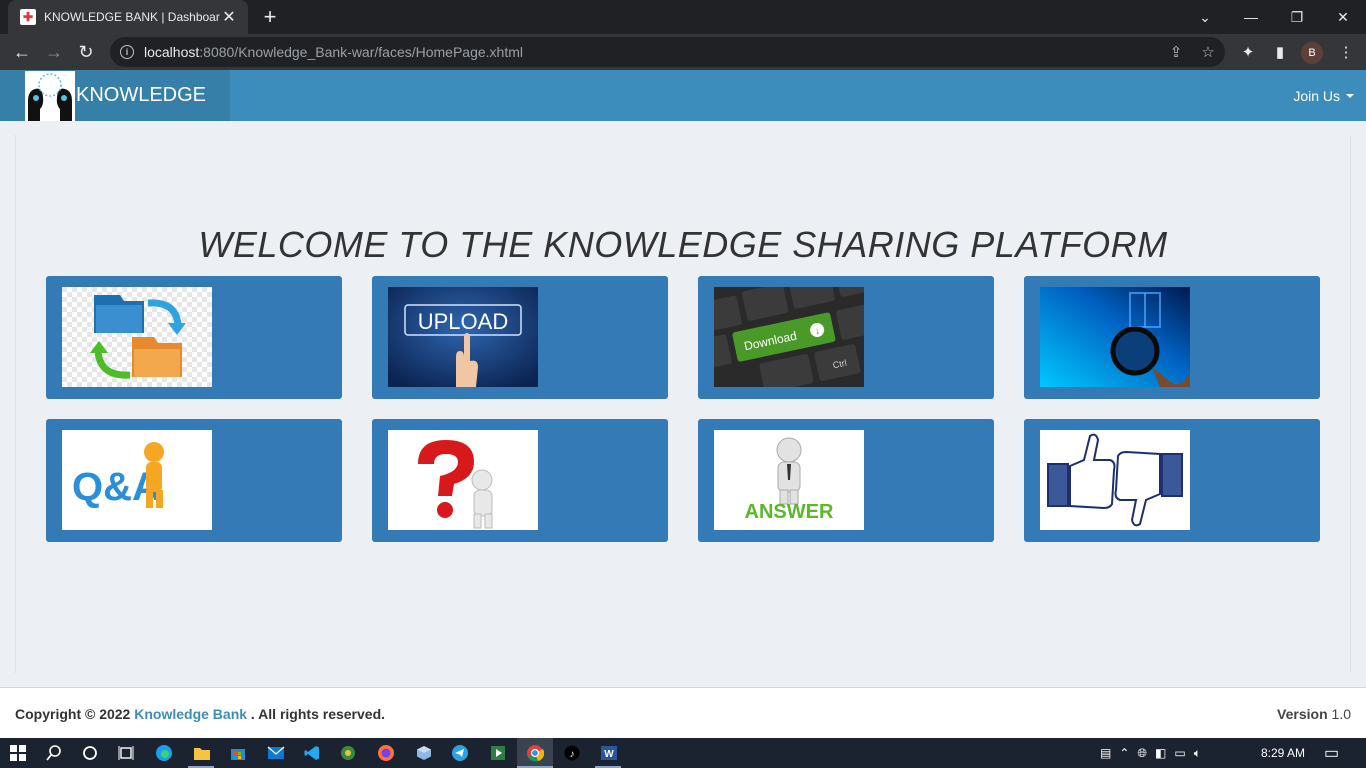 Image resolution: width=1366 pixels, height=768 pixels. I want to click on tab-close-icon: ✕, so click(229, 17).